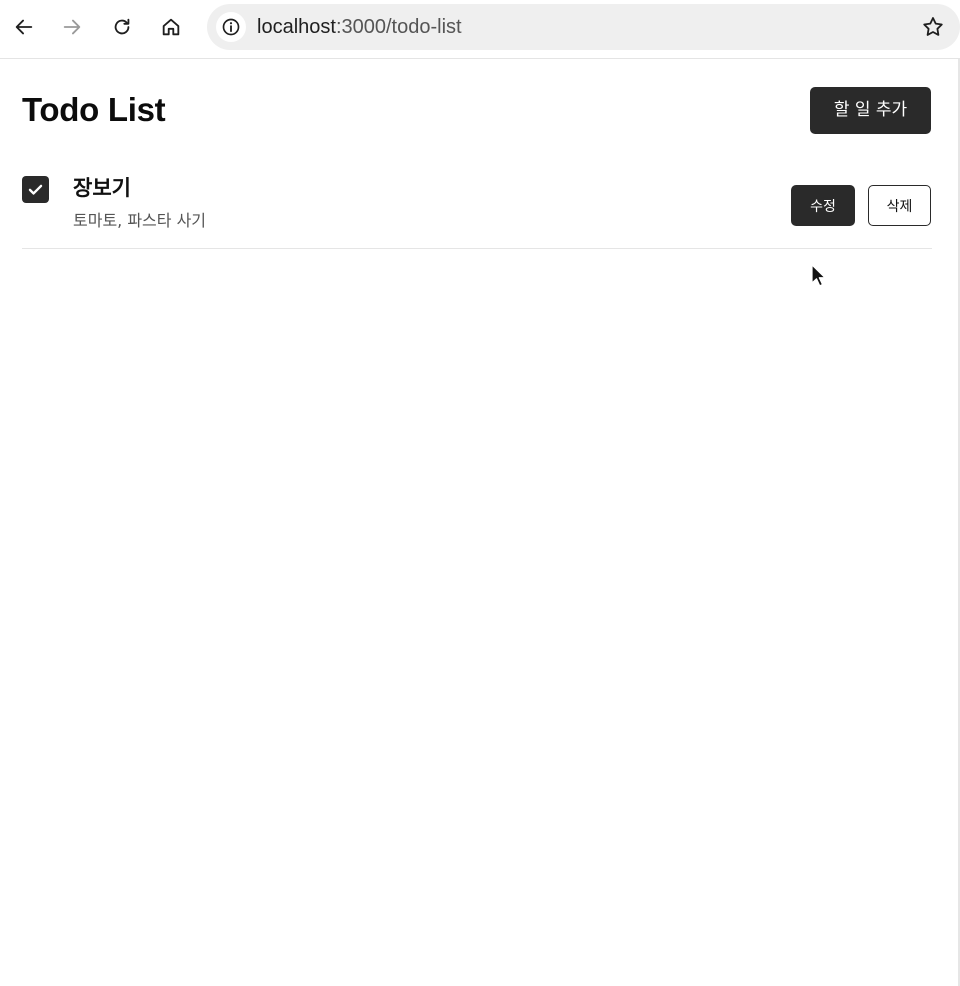 The height and width of the screenshot is (986, 960). I want to click on delete-button: 삭제, so click(899, 205).